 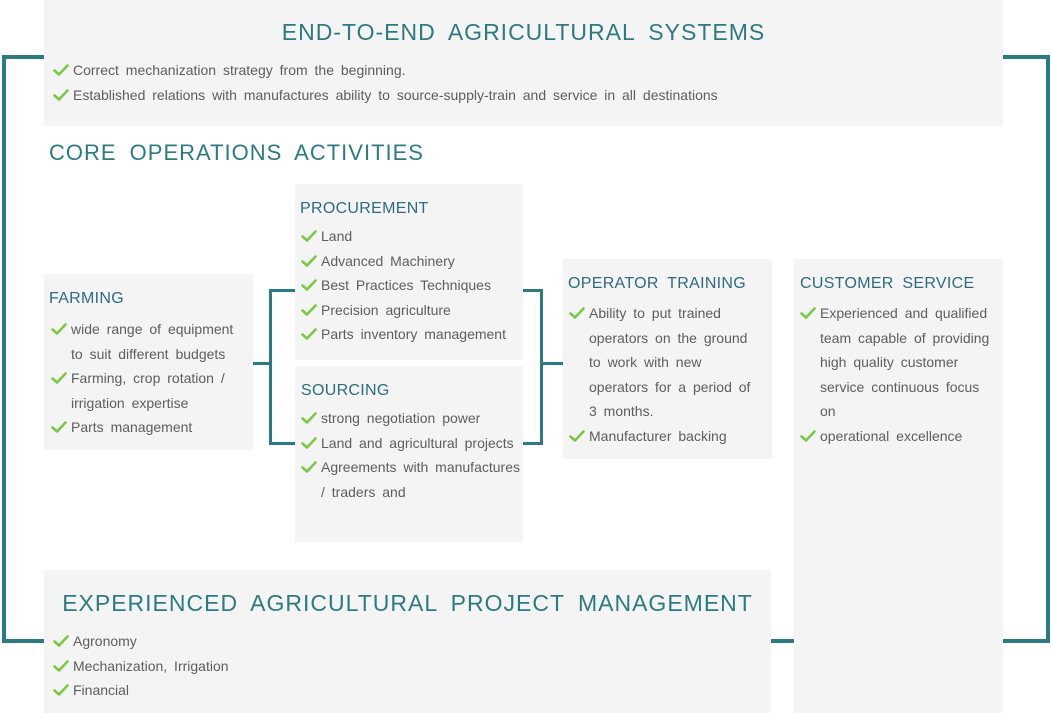 I want to click on list-item: Precision agriculture, so click(x=411, y=310).